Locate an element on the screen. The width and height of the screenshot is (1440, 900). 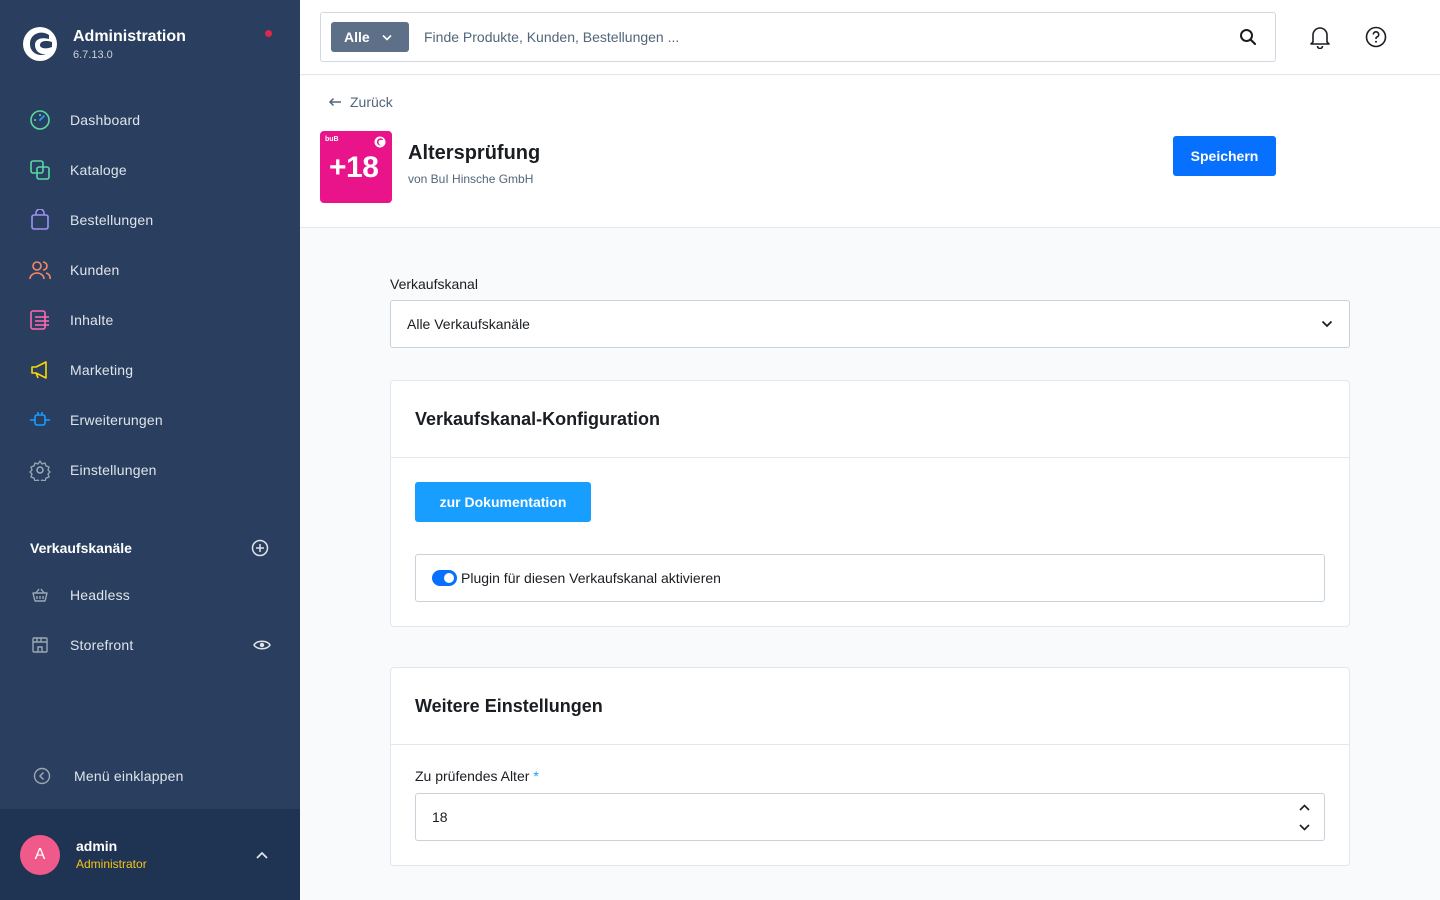
top-bar: Alle is located at coordinates (870, 37).